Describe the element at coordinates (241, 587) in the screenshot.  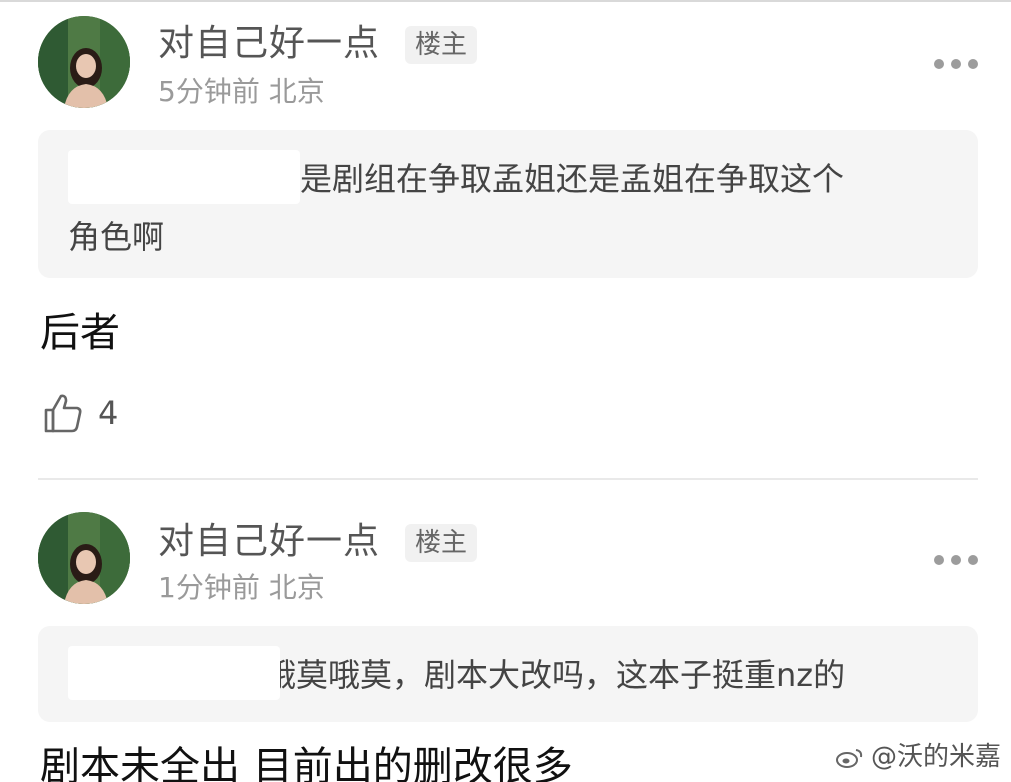
I see `post-meta: 1分钟前 北京` at that location.